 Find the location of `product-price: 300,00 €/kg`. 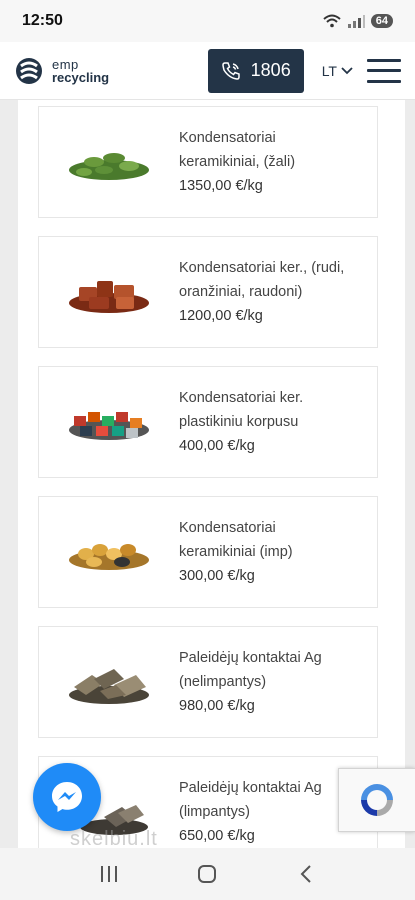

product-price: 300,00 €/kg is located at coordinates (217, 576).